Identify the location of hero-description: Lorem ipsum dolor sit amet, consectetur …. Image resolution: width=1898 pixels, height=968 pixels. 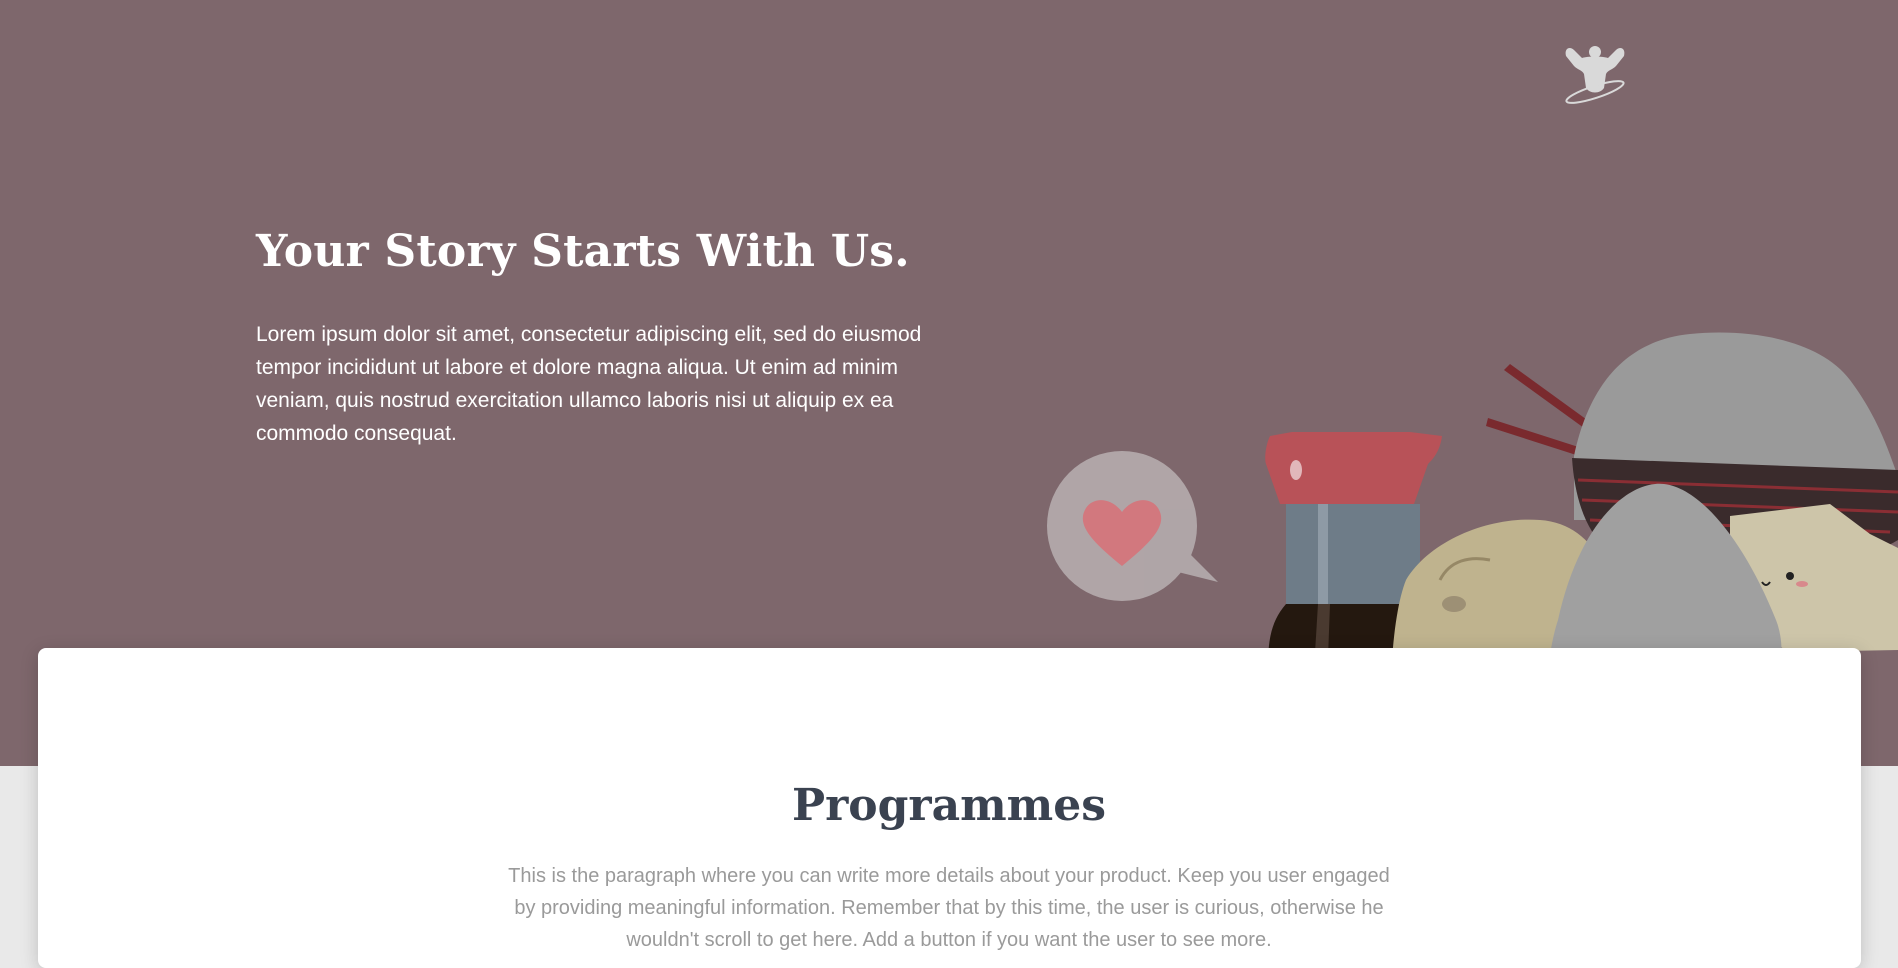
(589, 384).